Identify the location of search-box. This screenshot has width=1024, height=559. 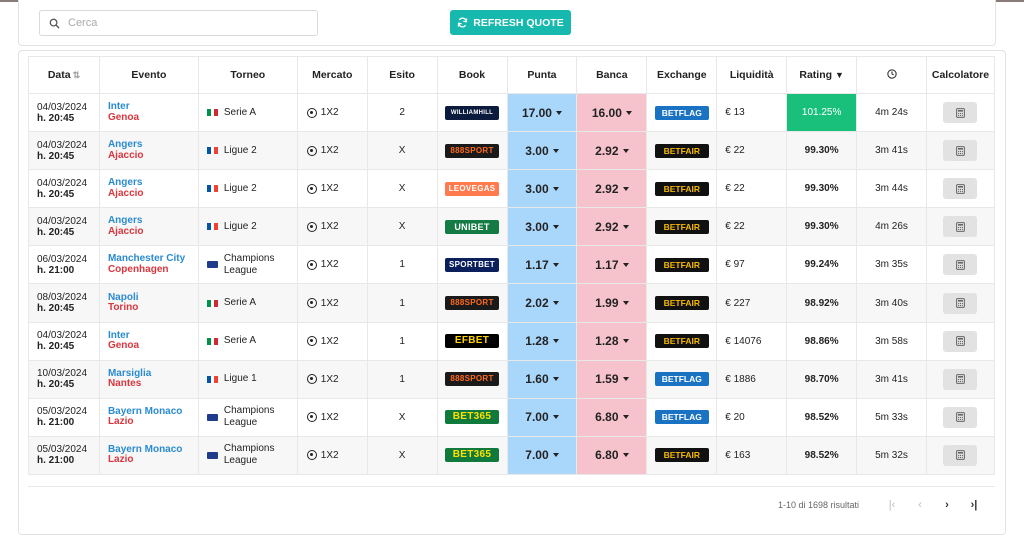
(178, 23).